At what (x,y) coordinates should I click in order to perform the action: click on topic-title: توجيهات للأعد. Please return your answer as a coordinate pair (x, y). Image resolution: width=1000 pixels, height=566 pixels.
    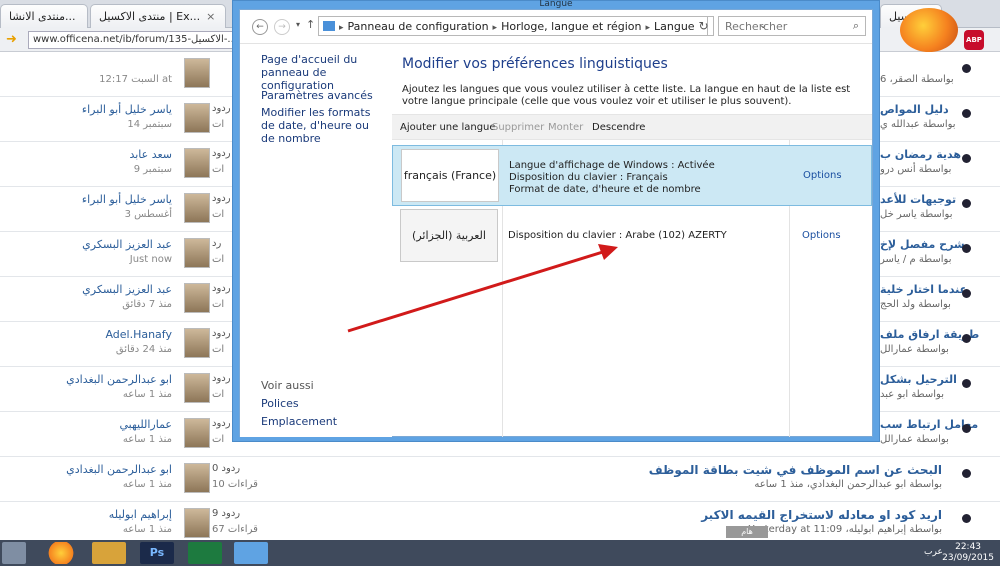
    Looking at the image, I should click on (918, 199).